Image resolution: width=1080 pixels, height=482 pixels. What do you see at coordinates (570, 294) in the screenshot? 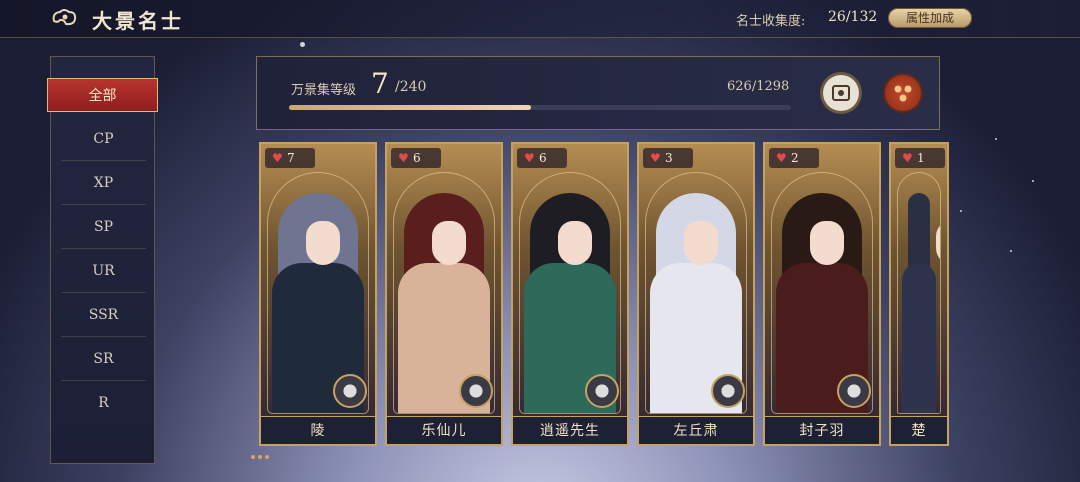
I see `character-card: ♥ 6 逍遥先生` at bounding box center [570, 294].